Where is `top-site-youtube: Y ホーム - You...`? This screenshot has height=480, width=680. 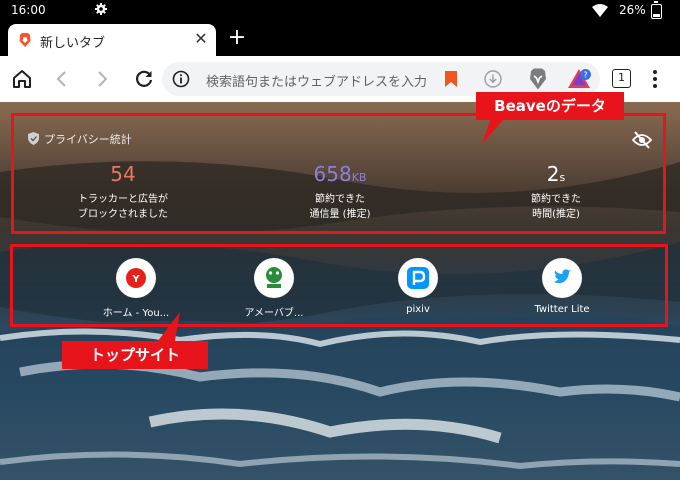 top-site-youtube: Y ホーム - You... is located at coordinates (136, 288).